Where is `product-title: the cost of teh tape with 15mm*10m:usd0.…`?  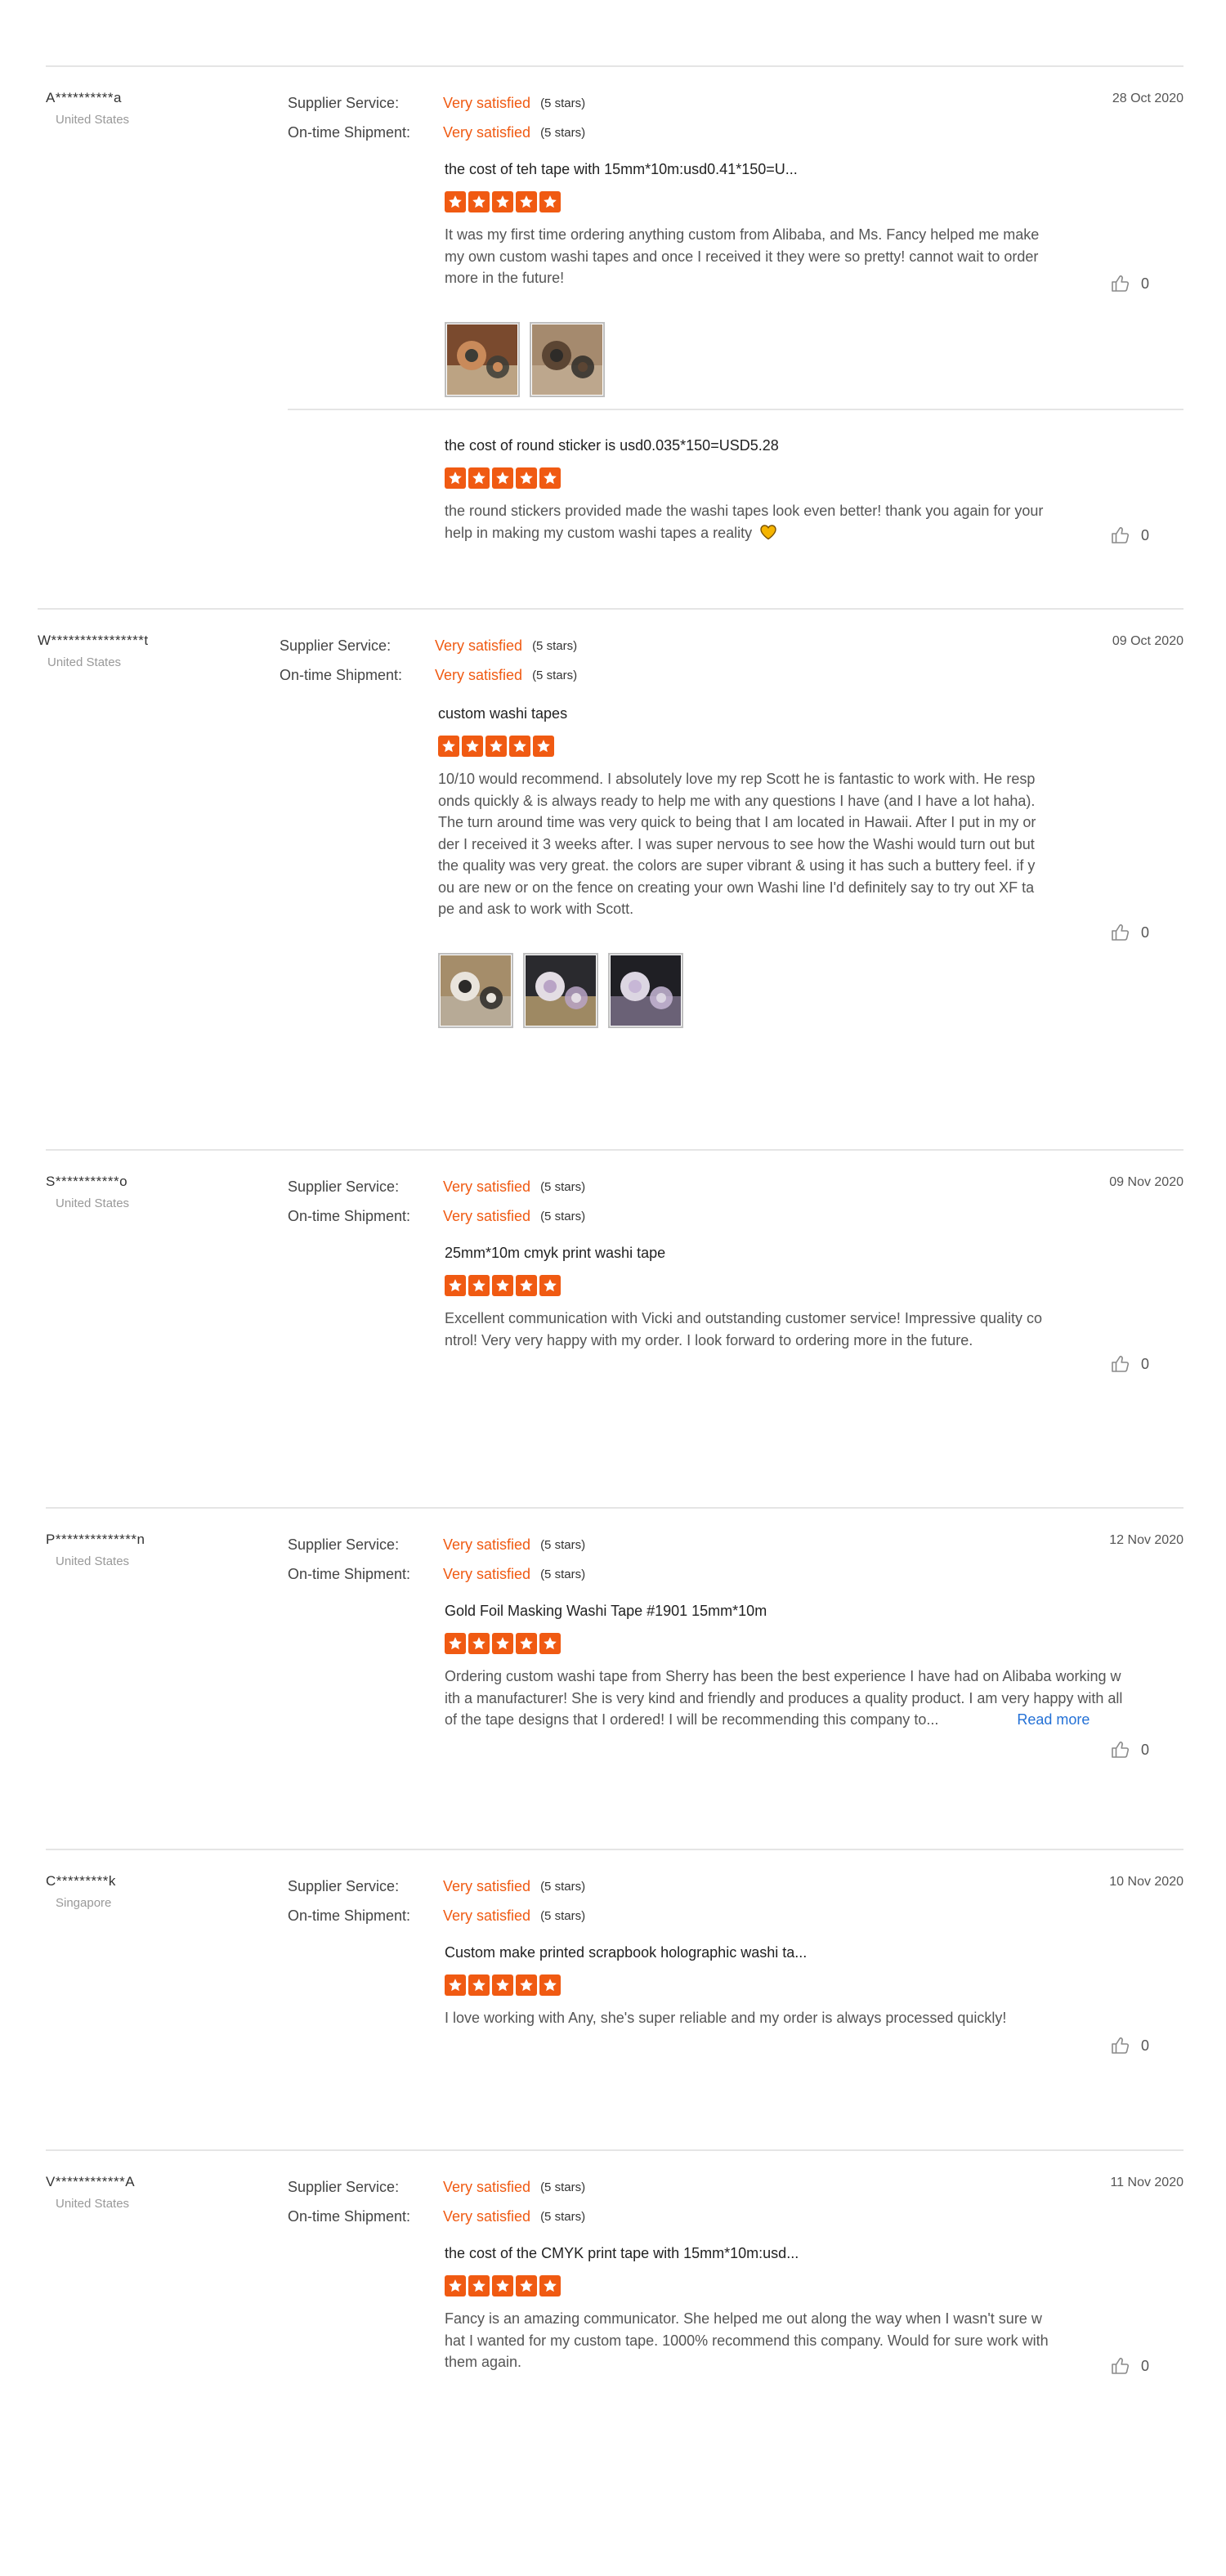 product-title: the cost of teh tape with 15mm*10m:usd0.… is located at coordinates (747, 169).